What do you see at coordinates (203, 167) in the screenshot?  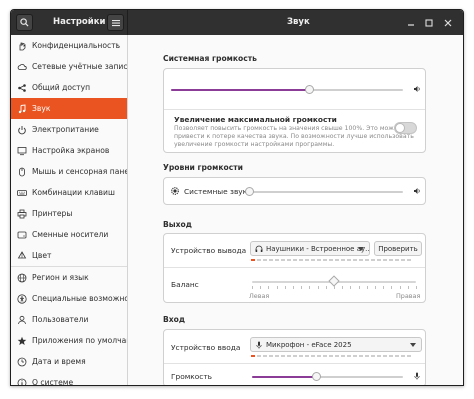 I see `volume-levels-title: Уровни громкости` at bounding box center [203, 167].